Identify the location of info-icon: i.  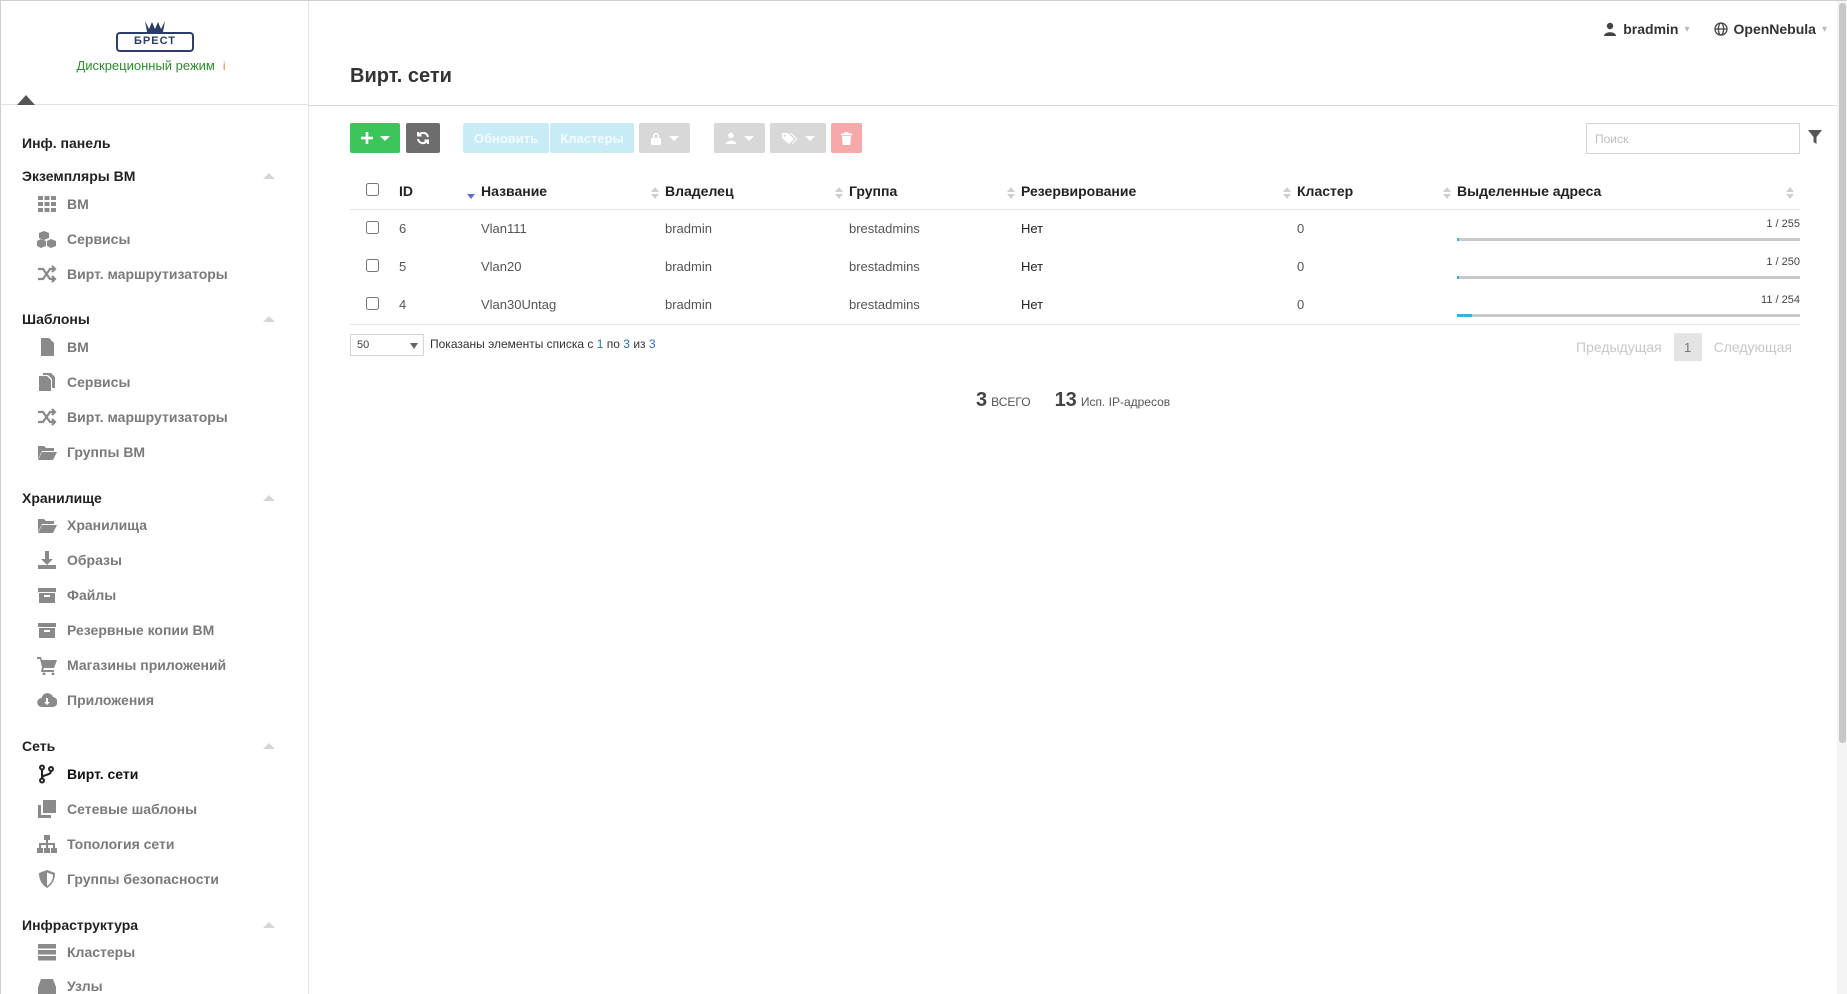
(224, 66).